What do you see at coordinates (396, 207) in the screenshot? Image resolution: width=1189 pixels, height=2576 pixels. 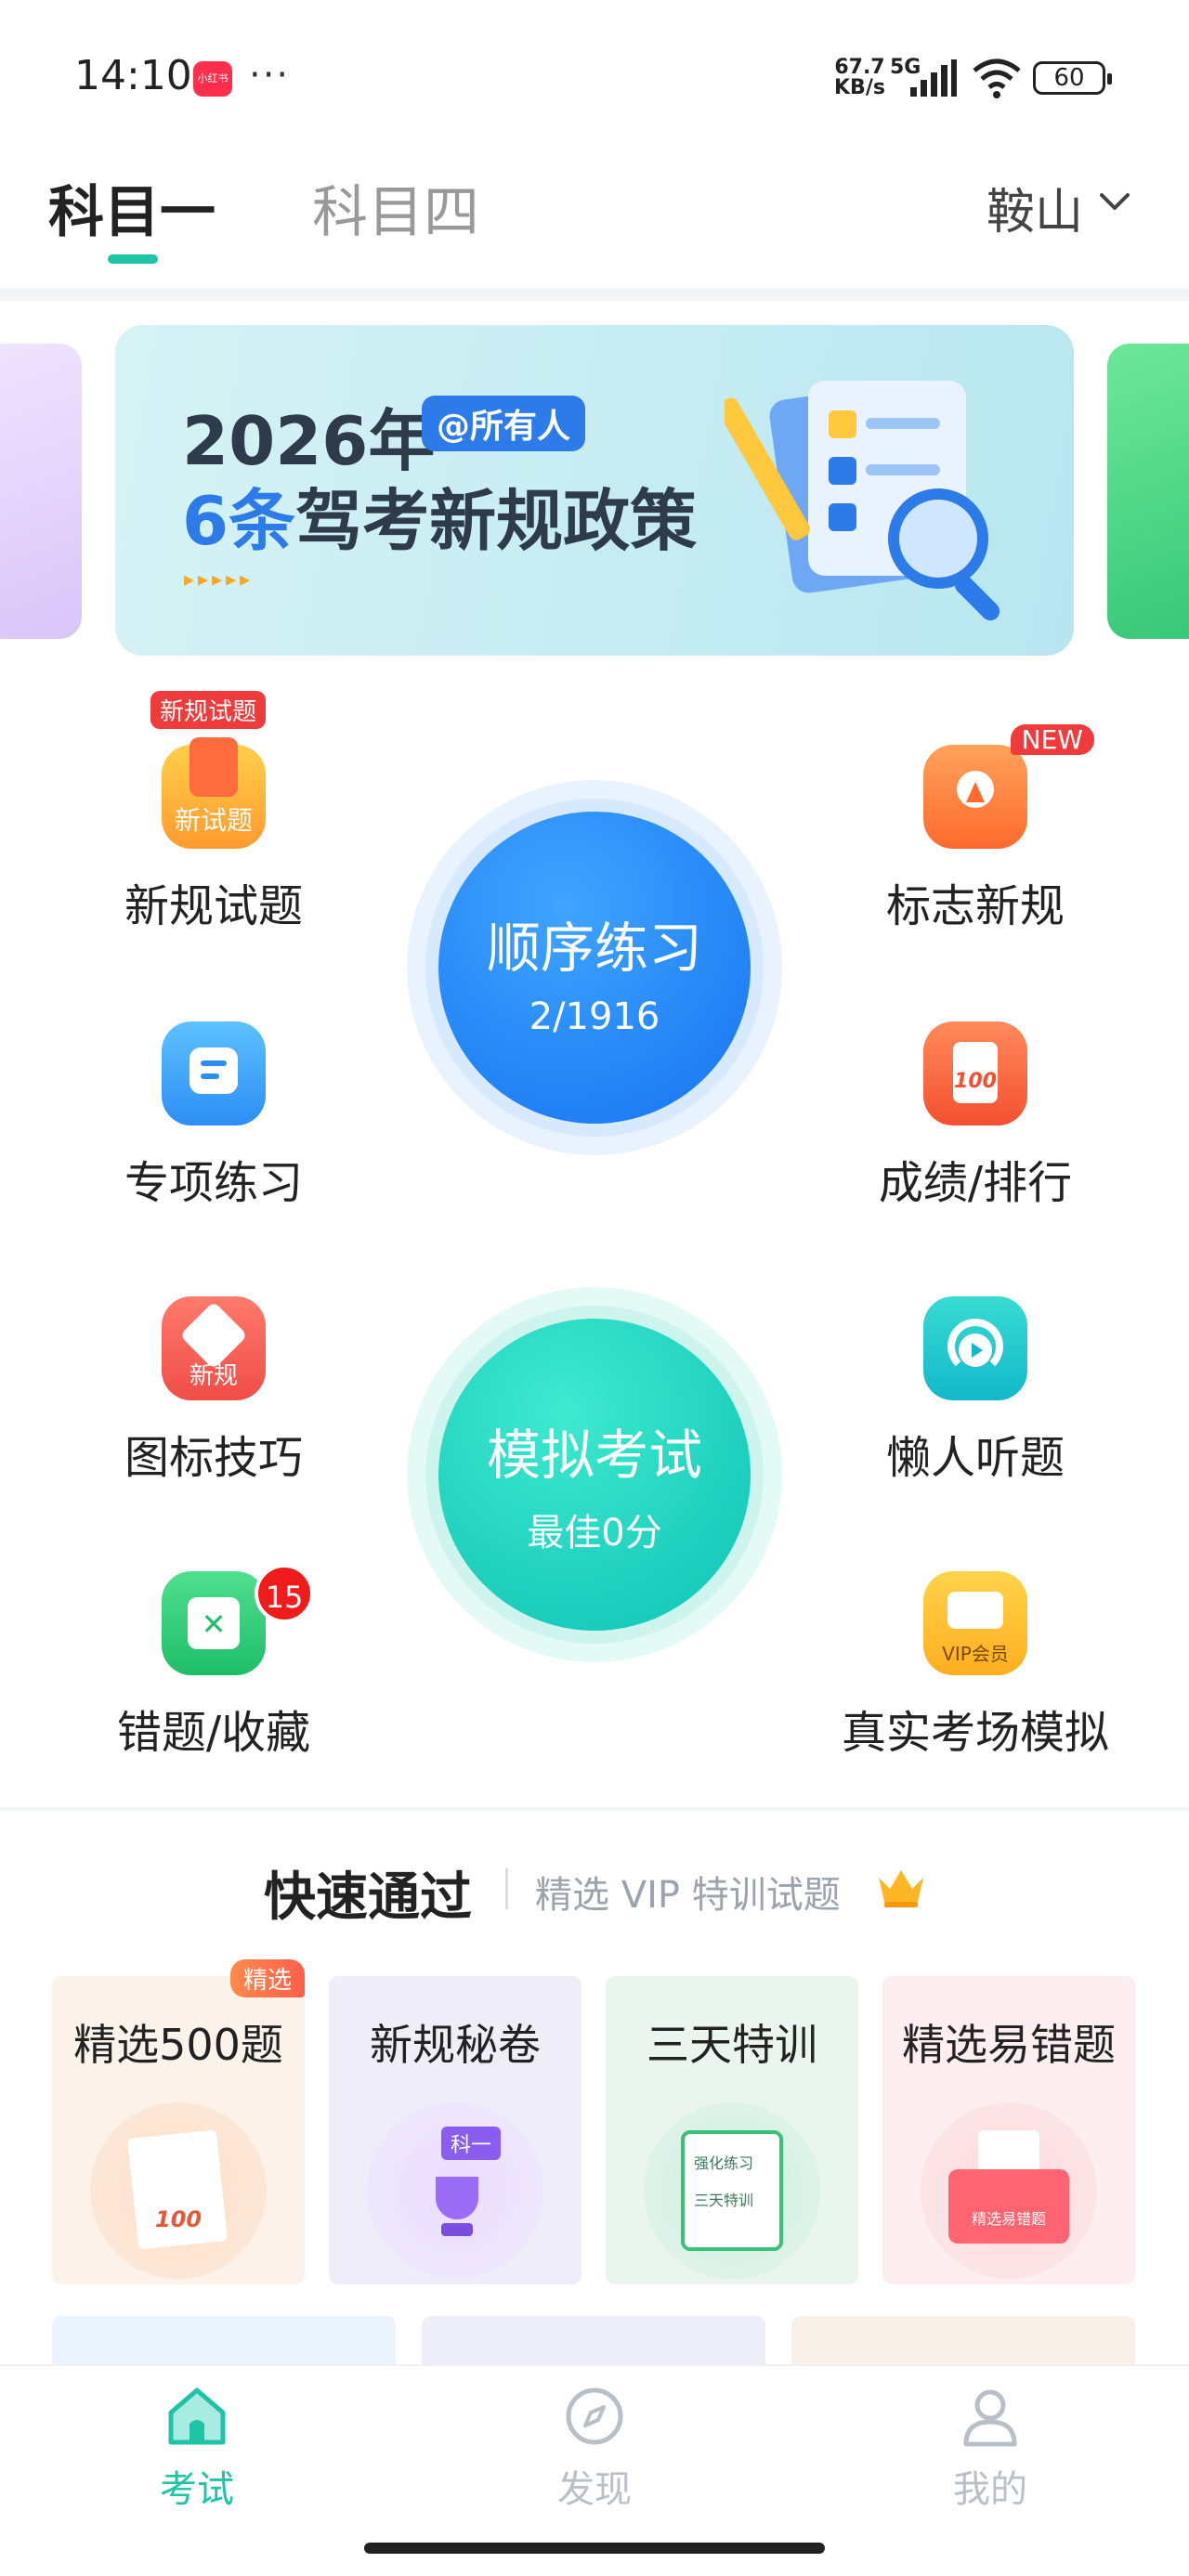 I see `tab-subject-four: 科目四` at bounding box center [396, 207].